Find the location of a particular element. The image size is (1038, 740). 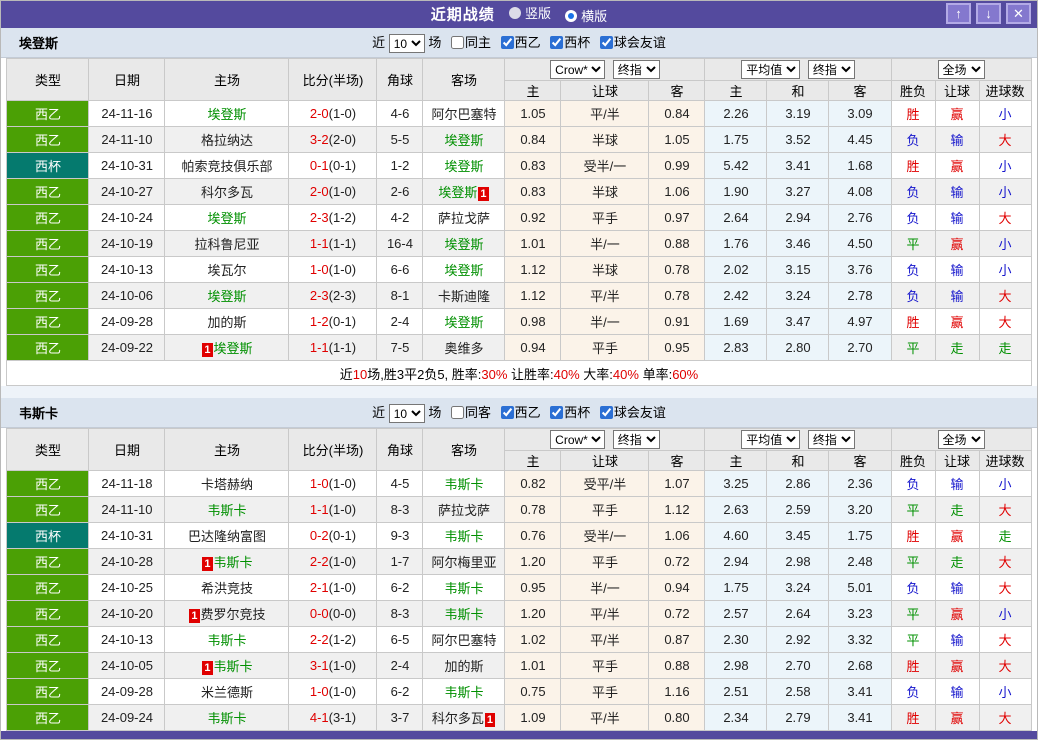

fulltime-score: 4-1 is located at coordinates (319, 717).